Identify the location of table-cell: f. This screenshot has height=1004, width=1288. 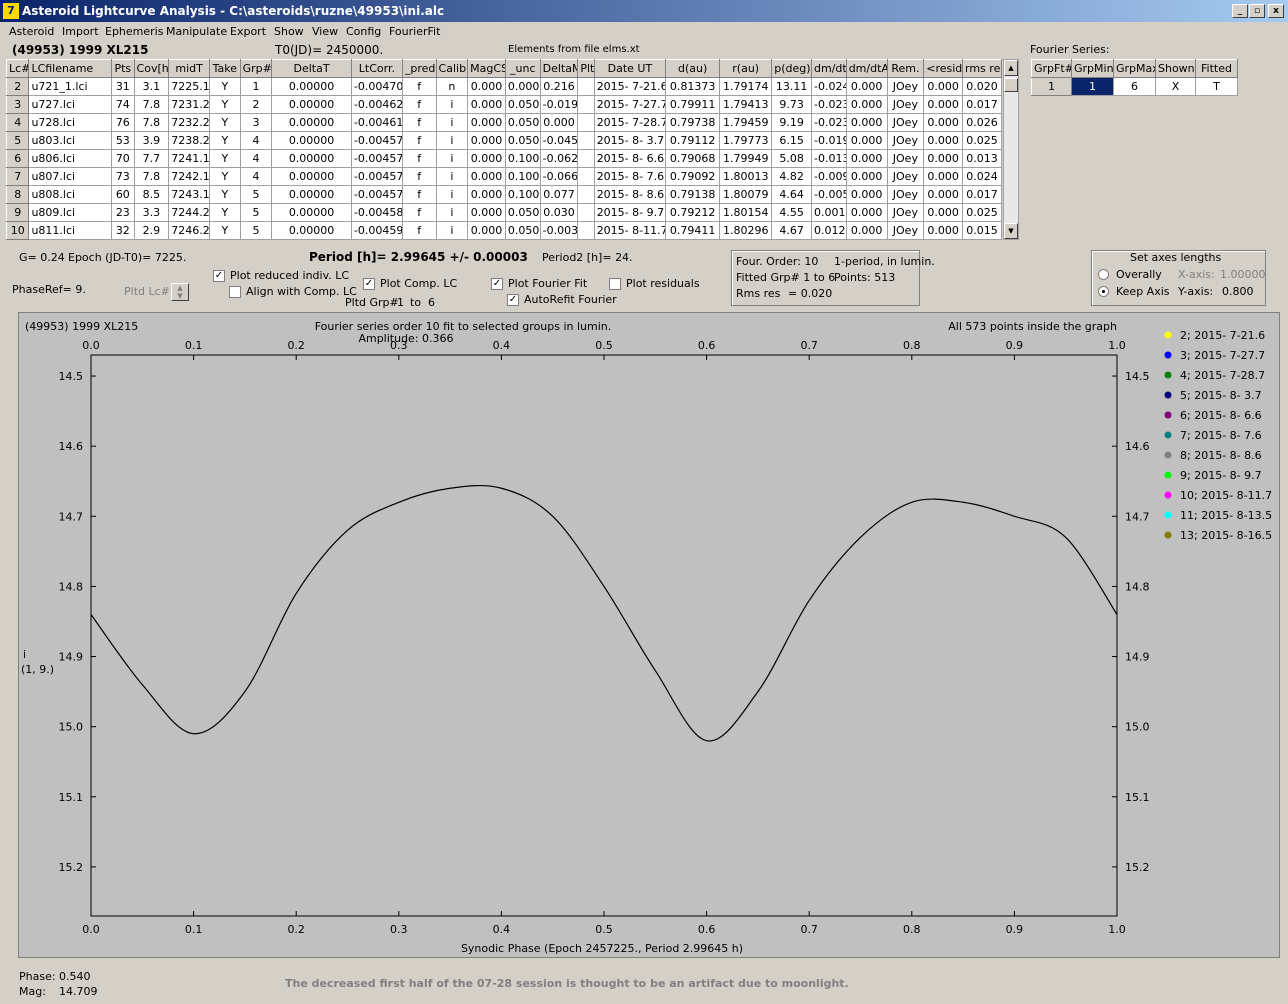
(419, 140).